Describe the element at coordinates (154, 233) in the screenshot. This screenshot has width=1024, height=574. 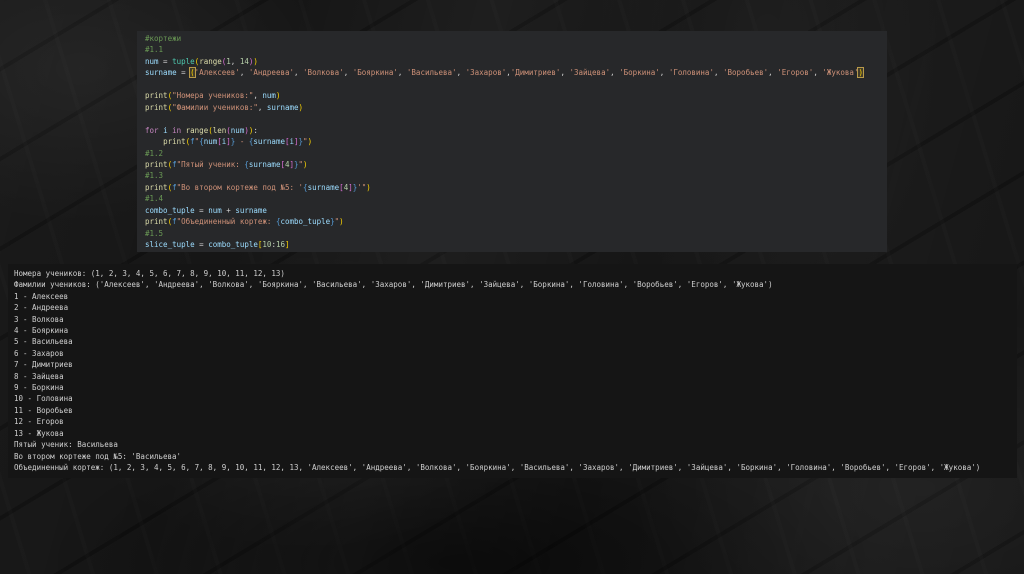
I see `code-line: #1.5` at that location.